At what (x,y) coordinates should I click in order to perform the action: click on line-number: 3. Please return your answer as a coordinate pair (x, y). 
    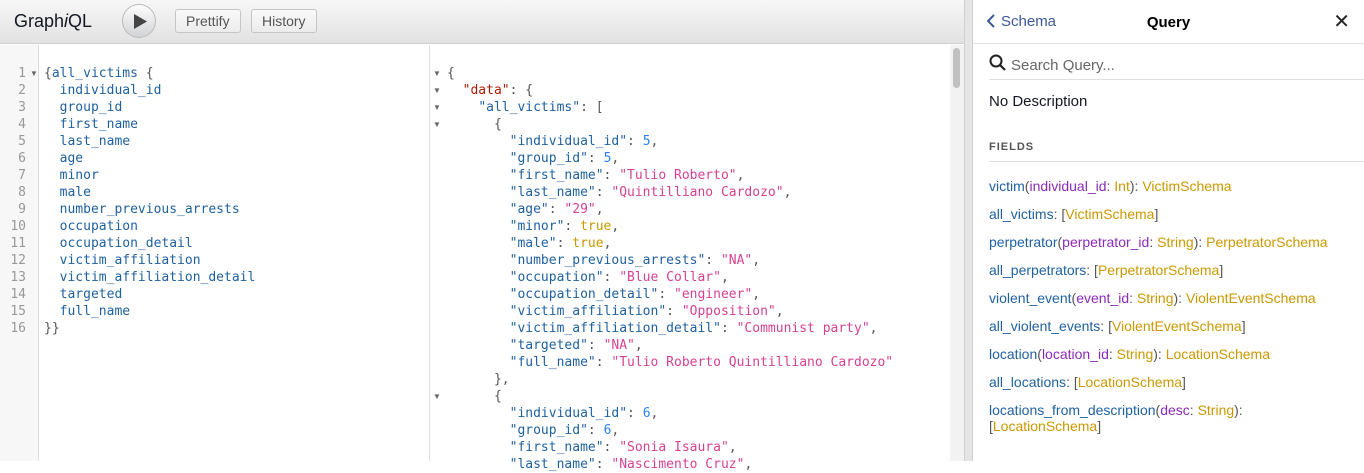
    Looking at the image, I should click on (22, 107).